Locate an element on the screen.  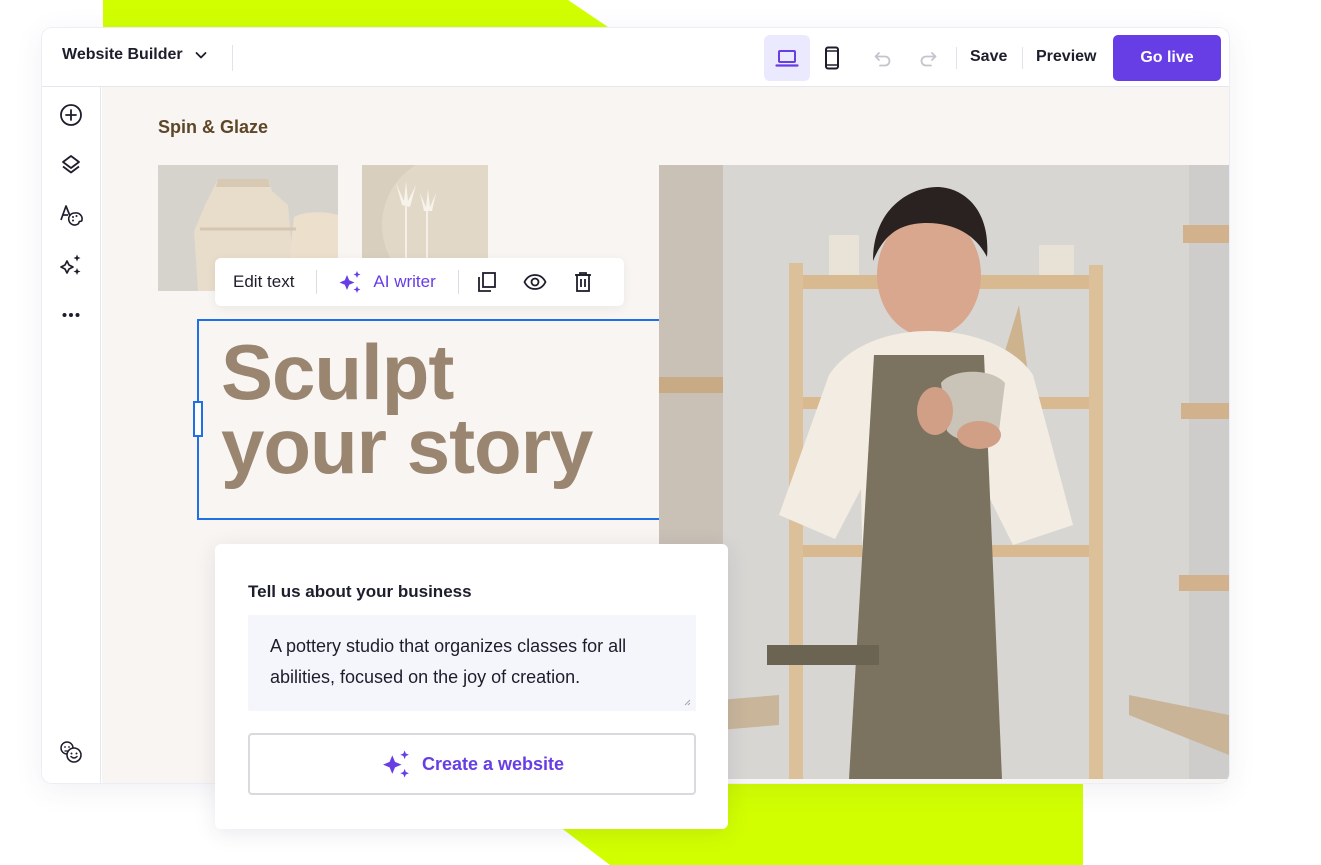
edit-text-button: Edit text is located at coordinates (263, 282).